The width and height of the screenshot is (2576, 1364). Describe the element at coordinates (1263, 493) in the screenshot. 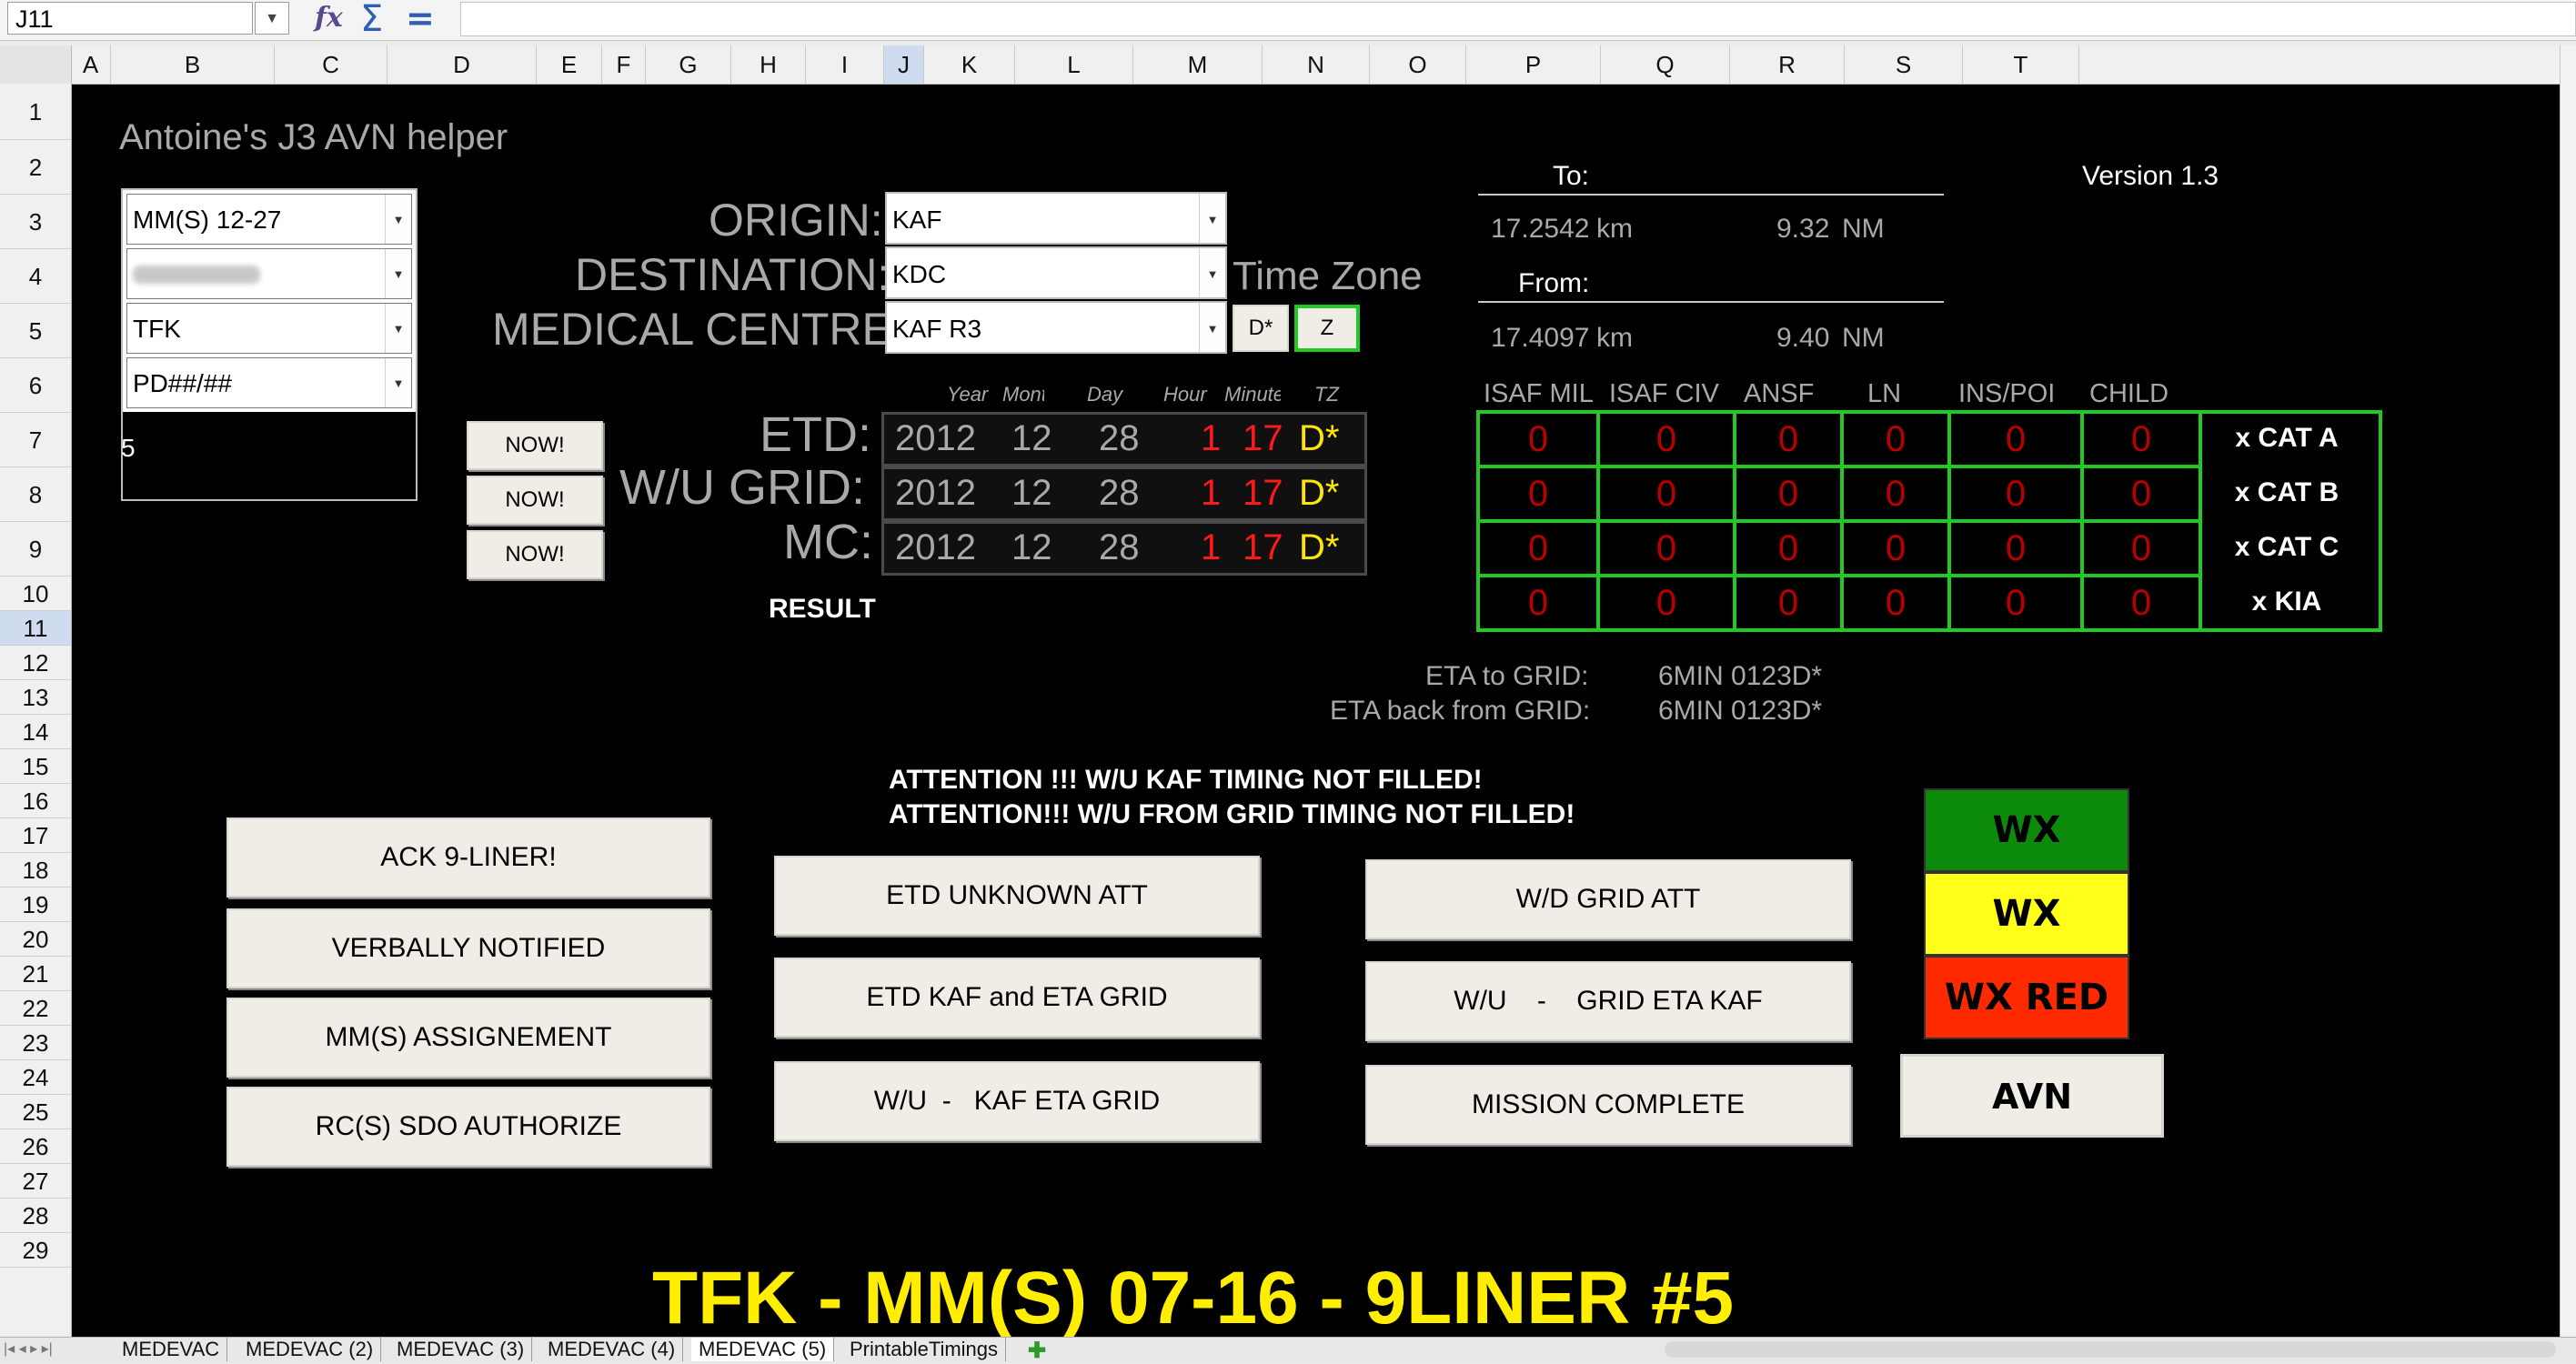

I see `wu-grid-minute: 17` at that location.